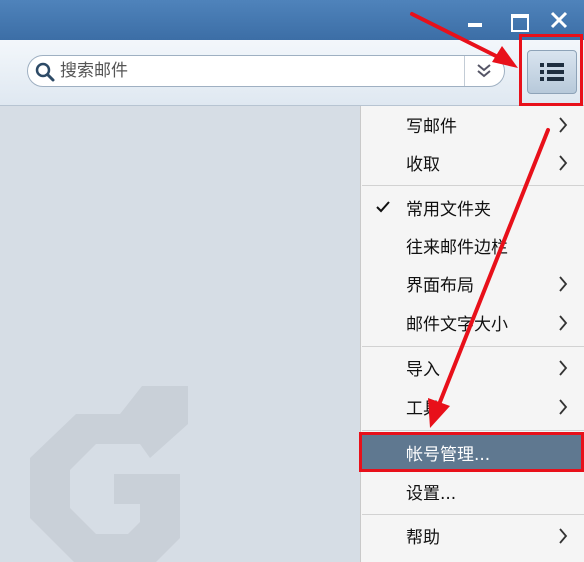 Image resolution: width=584 pixels, height=562 pixels. I want to click on menu-item-receive: 收取, so click(473, 163).